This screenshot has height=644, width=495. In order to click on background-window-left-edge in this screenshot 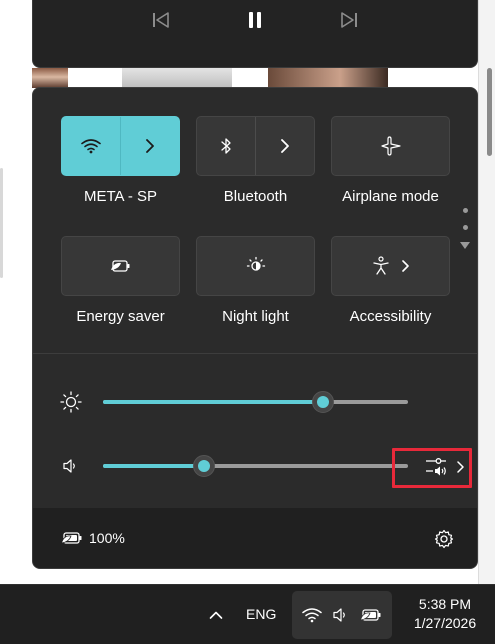, I will do `click(1, 223)`.